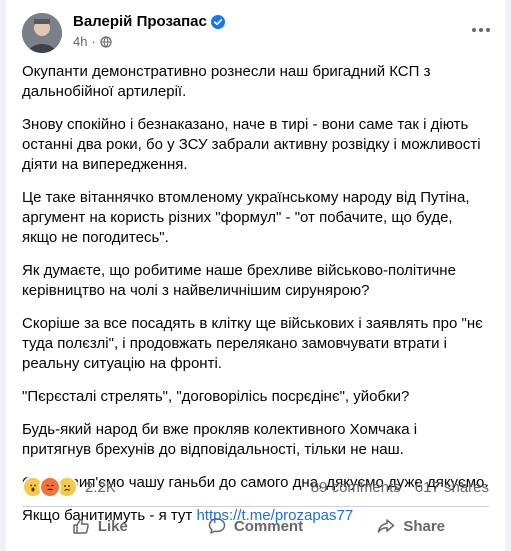 The width and height of the screenshot is (511, 551). I want to click on comment-icon, so click(217, 526).